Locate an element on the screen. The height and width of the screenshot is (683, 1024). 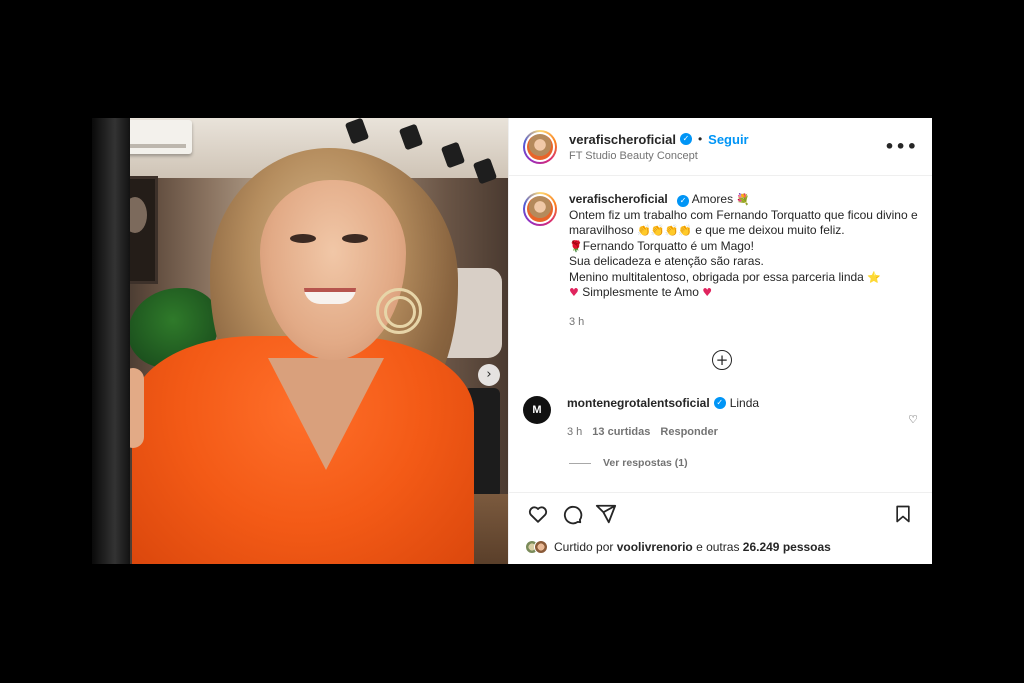
save-bookmark-icon is located at coordinates (903, 514).